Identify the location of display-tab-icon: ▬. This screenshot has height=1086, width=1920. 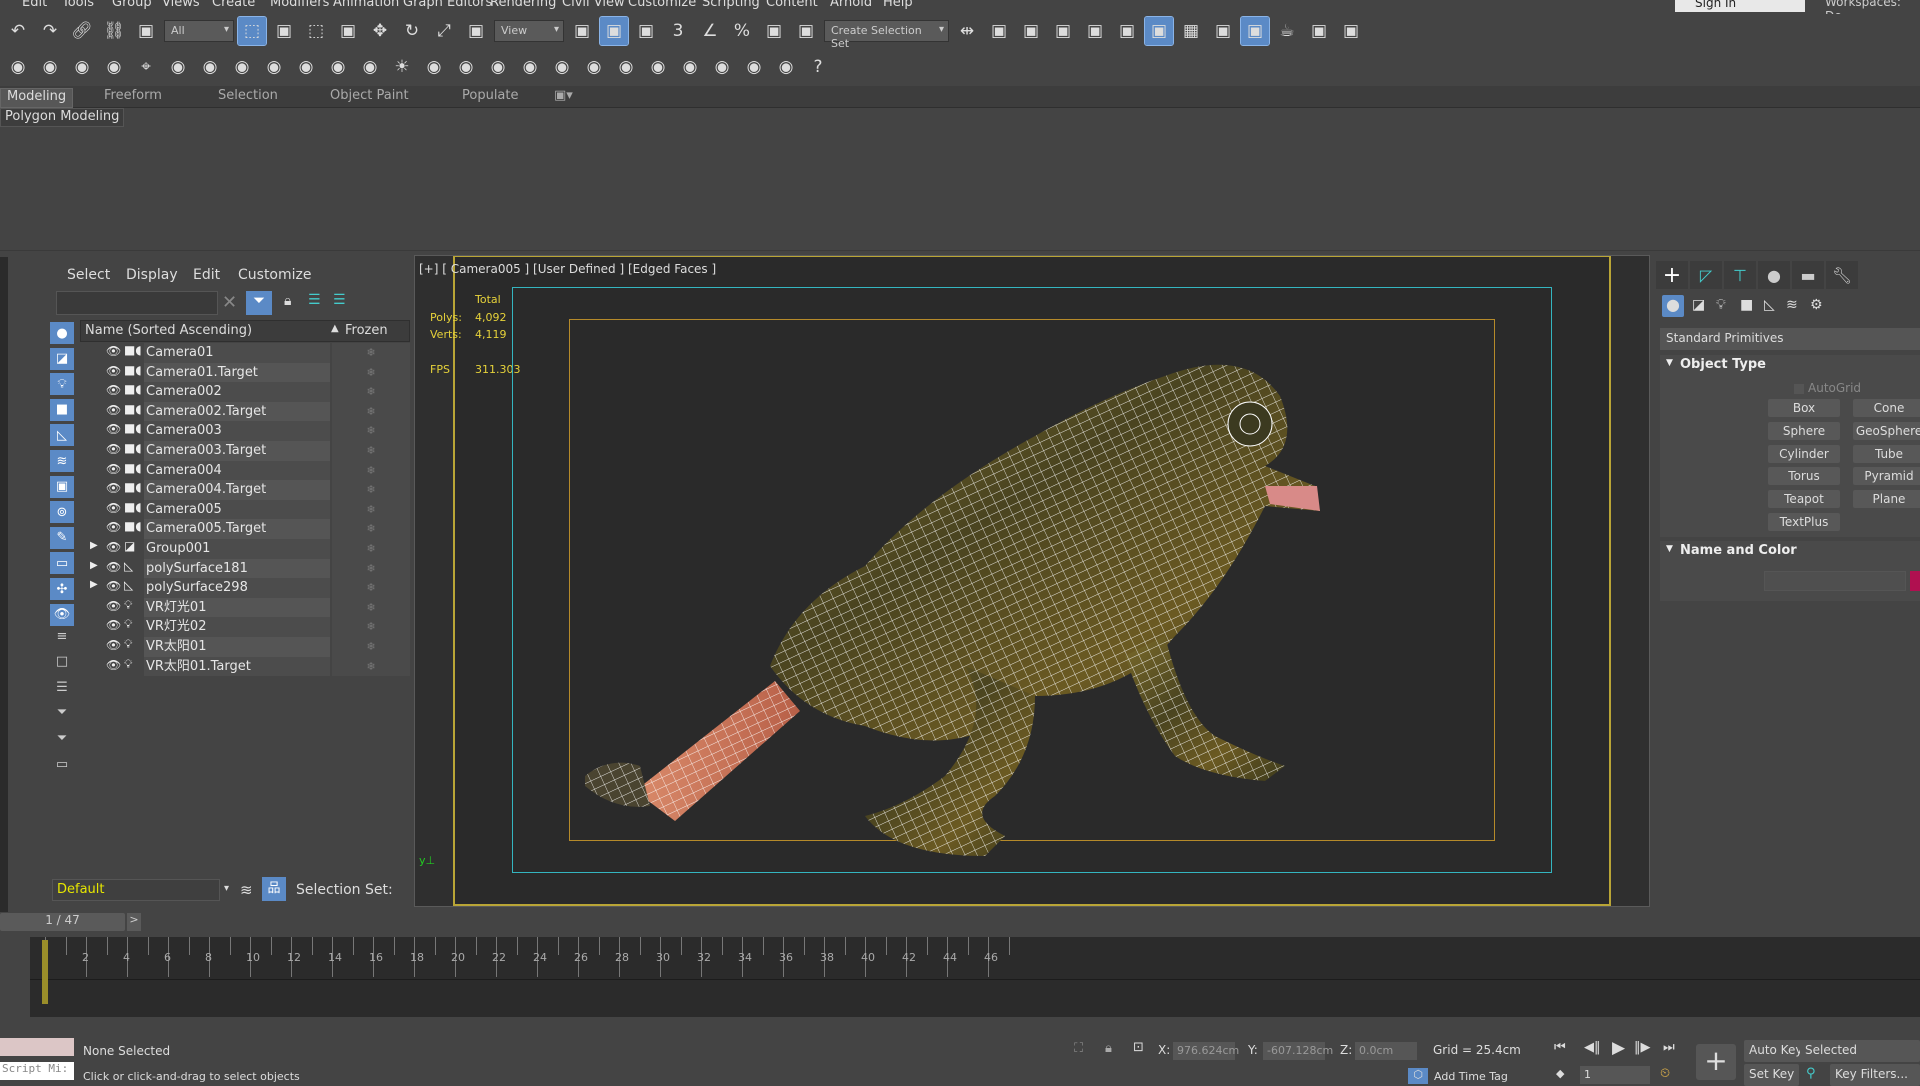
(1808, 275).